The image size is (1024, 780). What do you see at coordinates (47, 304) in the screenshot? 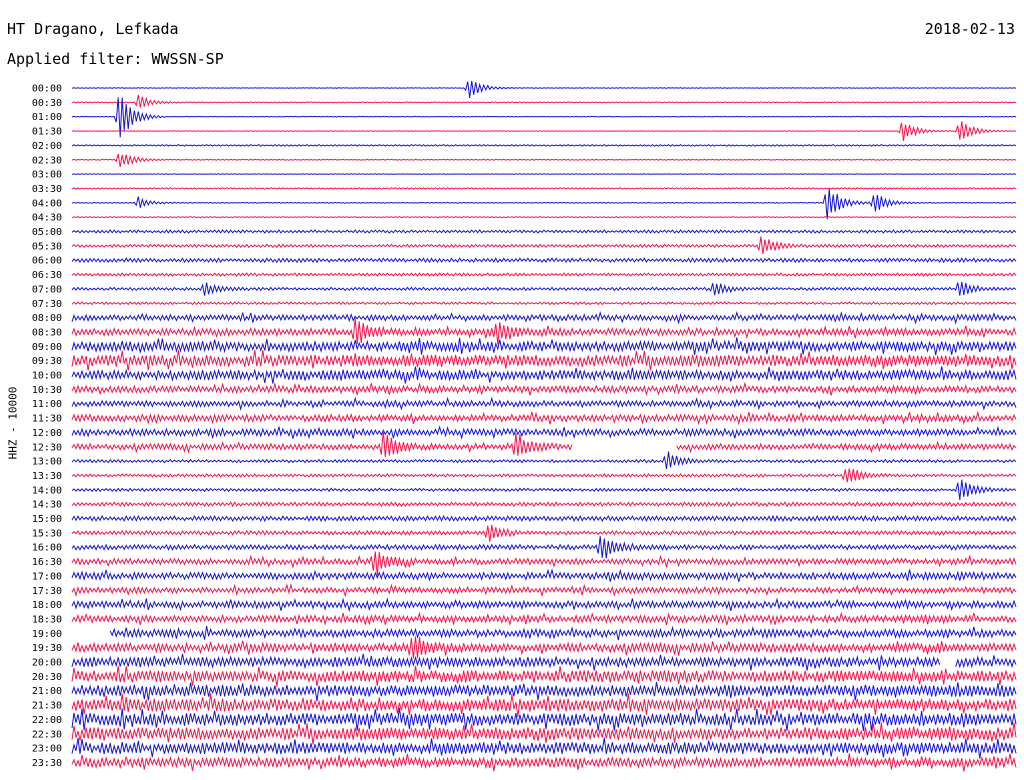
I see `row-time-label: 07:30` at bounding box center [47, 304].